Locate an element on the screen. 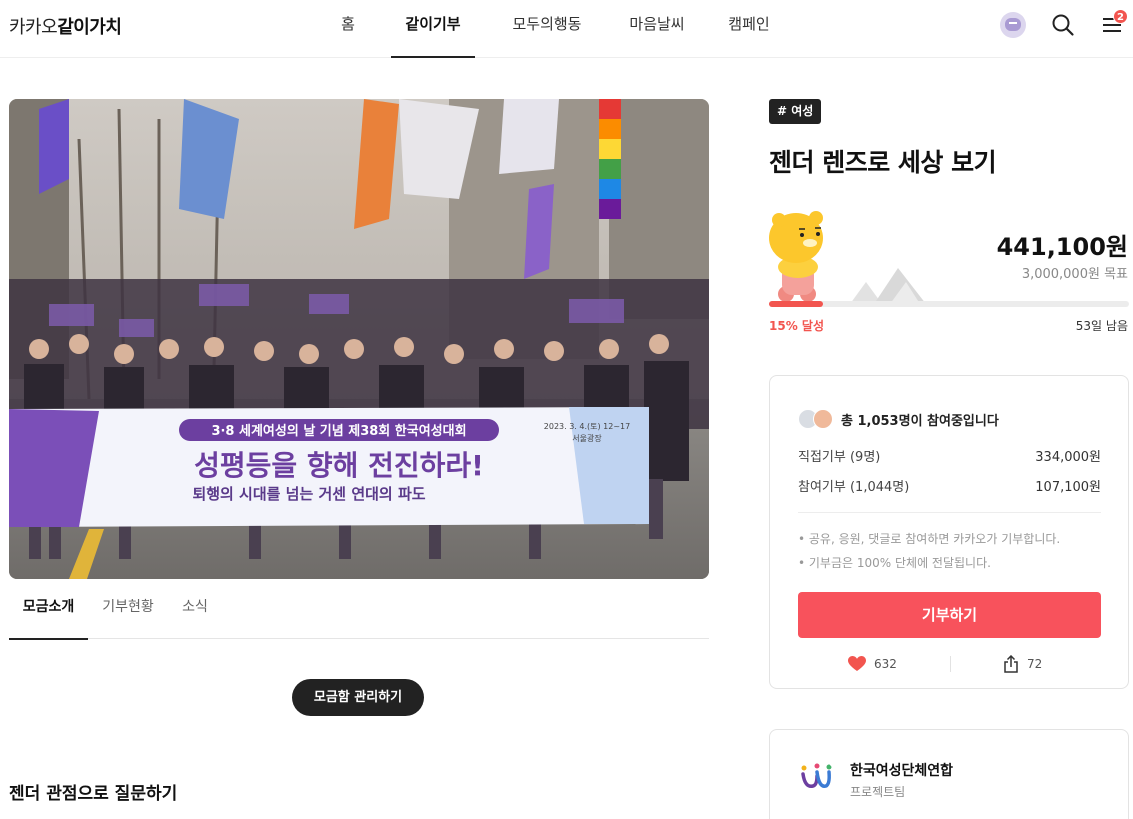  notification-badge: 2 is located at coordinates (1120, 16).